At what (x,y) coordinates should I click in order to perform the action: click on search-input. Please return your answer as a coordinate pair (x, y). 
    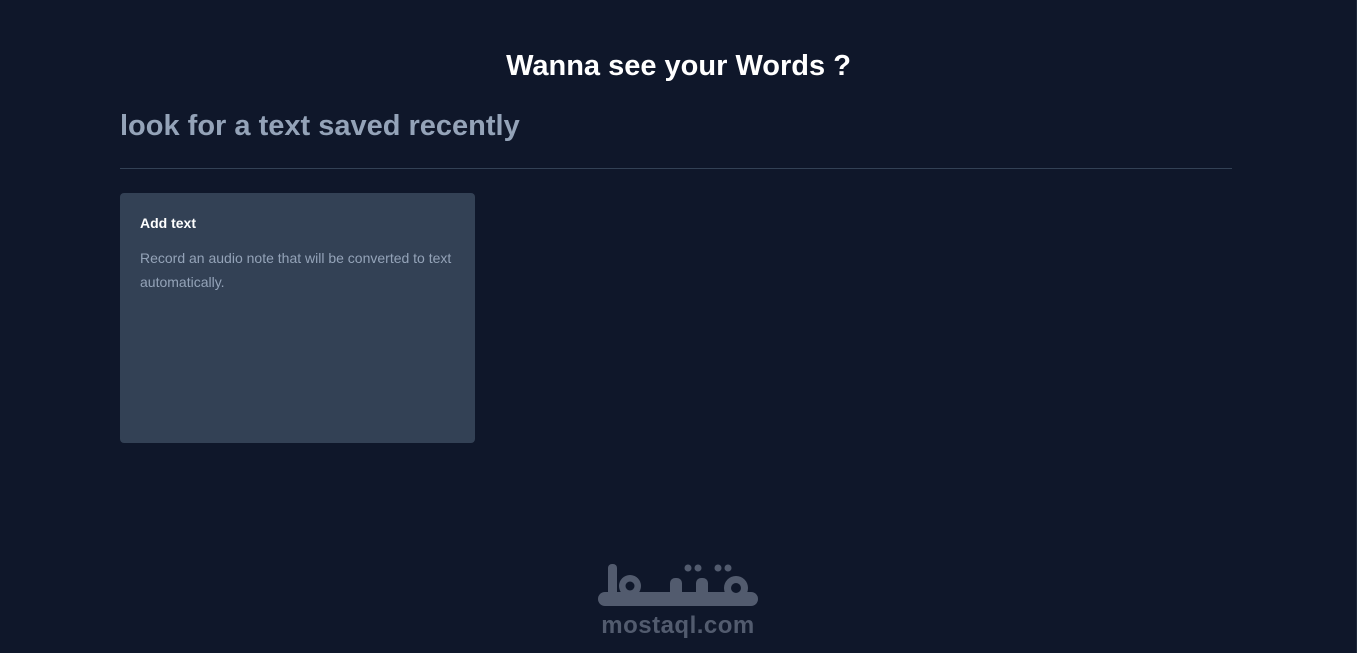
    Looking at the image, I should click on (676, 126).